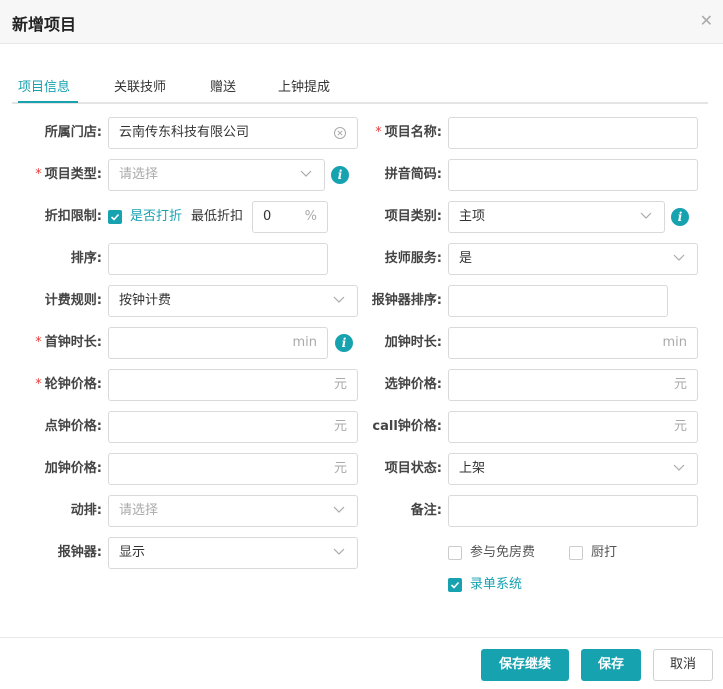 The image size is (723, 689). What do you see at coordinates (406, 300) in the screenshot?
I see `clock-sort-label: 报钟器排序:` at bounding box center [406, 300].